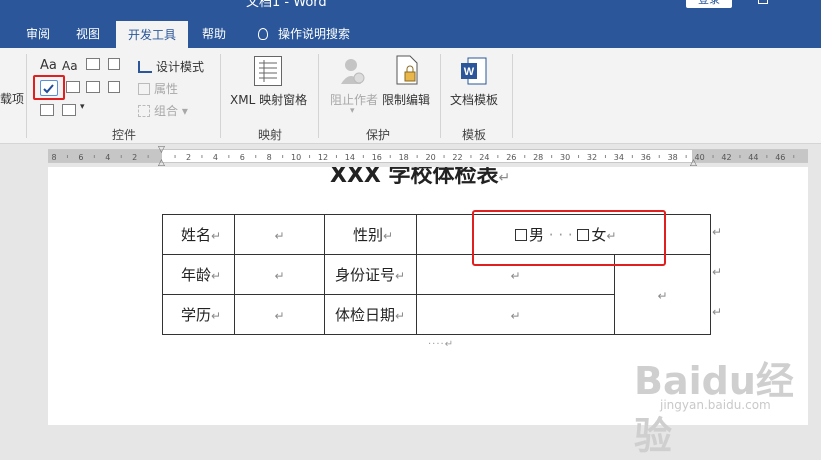 The image size is (821, 460). I want to click on date-picker-icon, so click(93, 87).